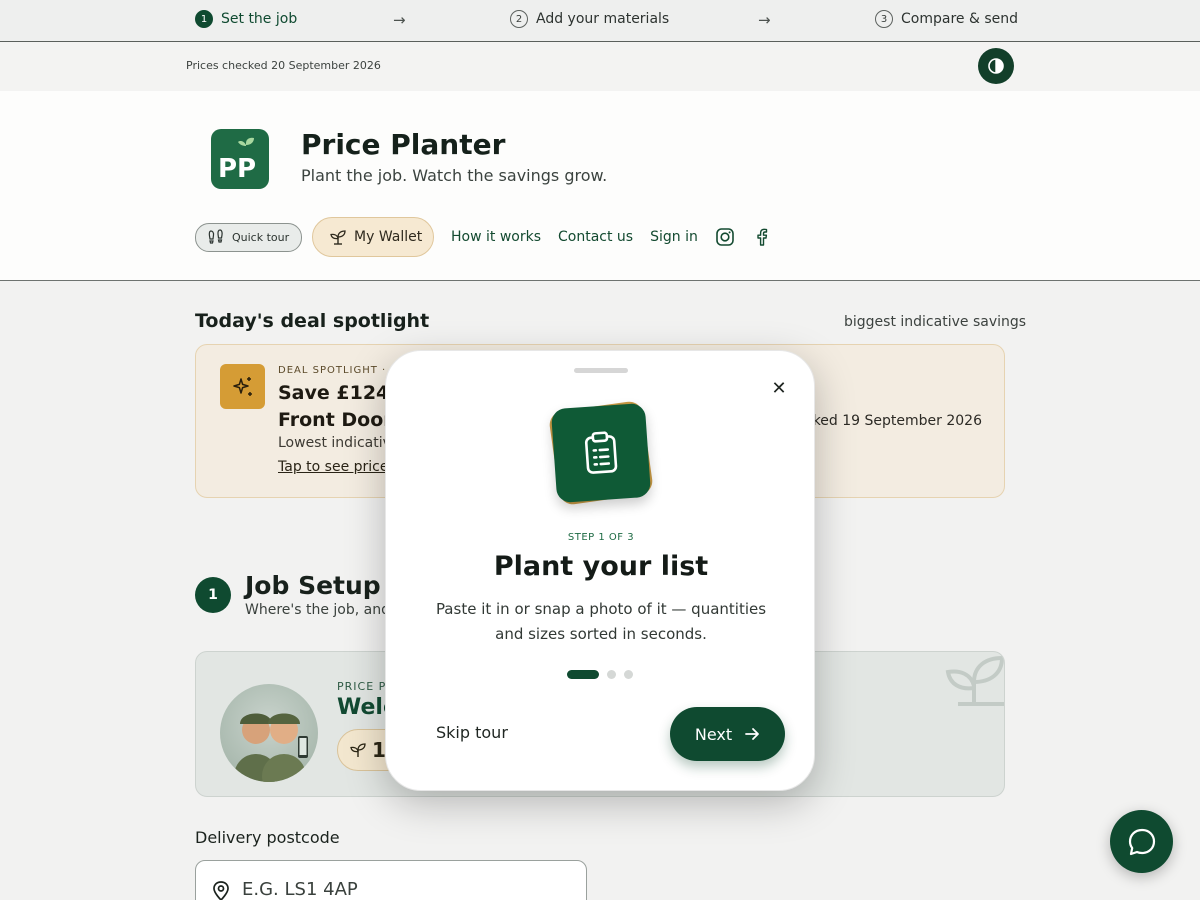 The width and height of the screenshot is (1200, 900). What do you see at coordinates (496, 237) in the screenshot?
I see `nav-how-it-works: How it works` at bounding box center [496, 237].